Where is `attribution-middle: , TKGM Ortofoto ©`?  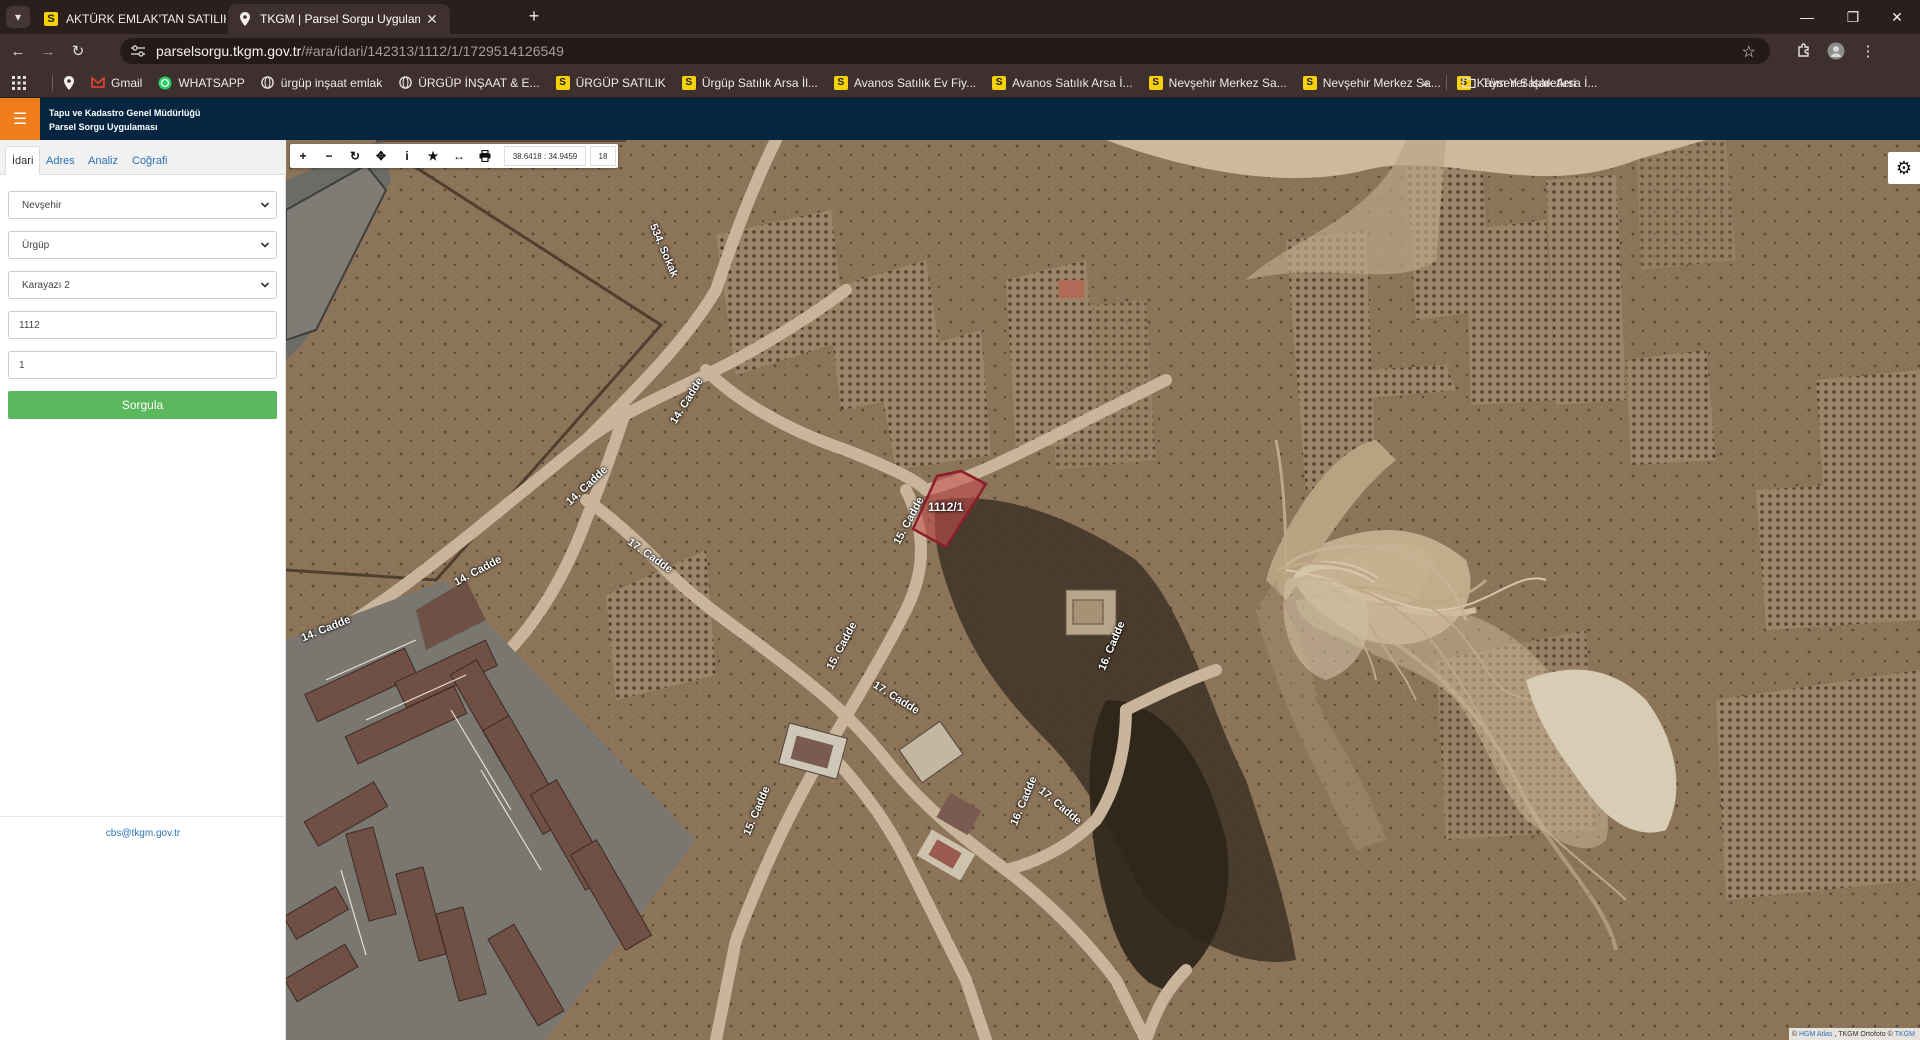 attribution-middle: , TKGM Ortofoto © is located at coordinates (1863, 1034).